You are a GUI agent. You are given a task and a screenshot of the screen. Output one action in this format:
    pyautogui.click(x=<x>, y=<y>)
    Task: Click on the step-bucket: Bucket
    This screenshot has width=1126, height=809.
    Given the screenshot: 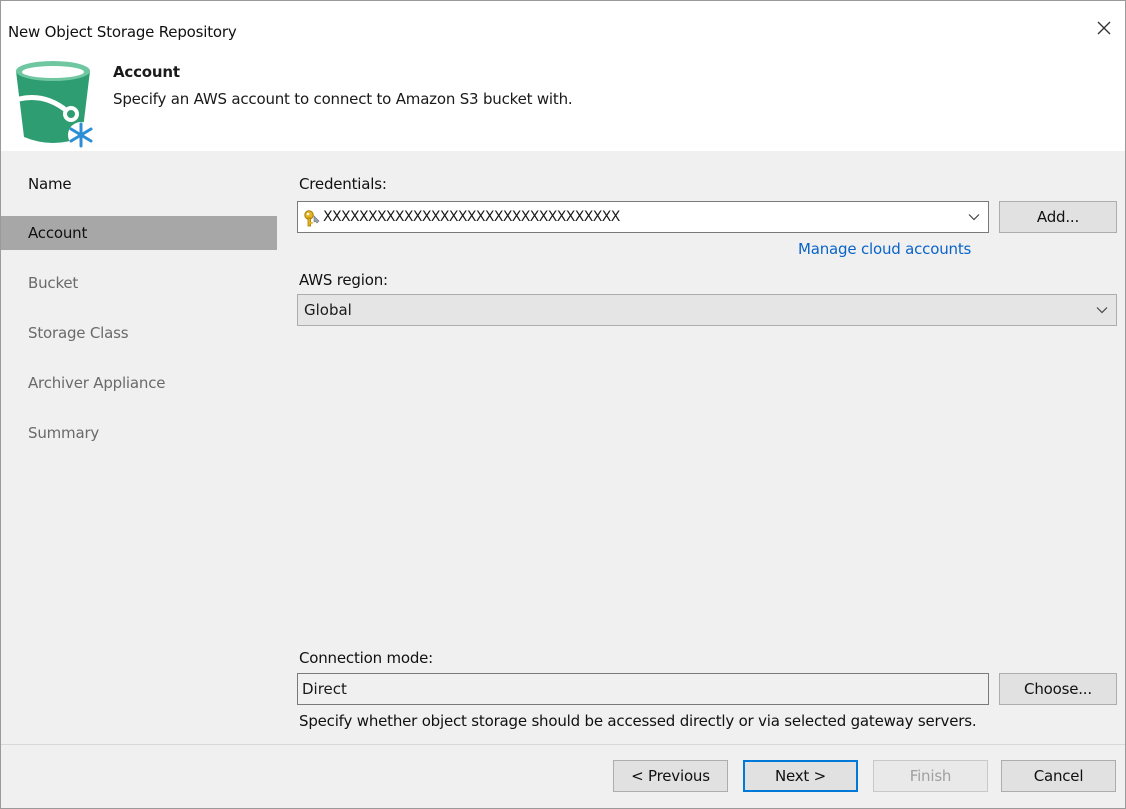 What is the action you would take?
    pyautogui.click(x=139, y=283)
    